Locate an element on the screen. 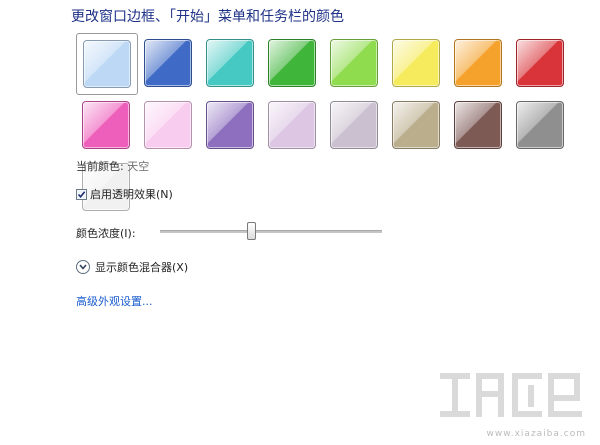 This screenshot has width=600, height=445. watermark-url: www.xiazaiba.com is located at coordinates (536, 434).